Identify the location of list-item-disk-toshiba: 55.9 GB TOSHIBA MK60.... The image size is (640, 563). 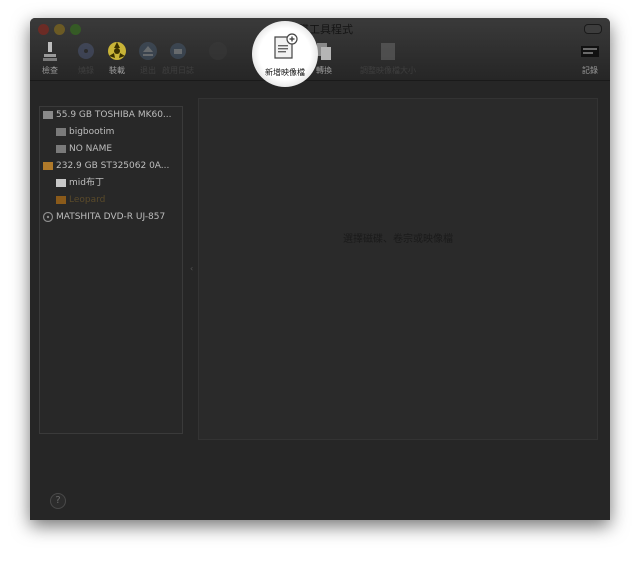
(111, 115).